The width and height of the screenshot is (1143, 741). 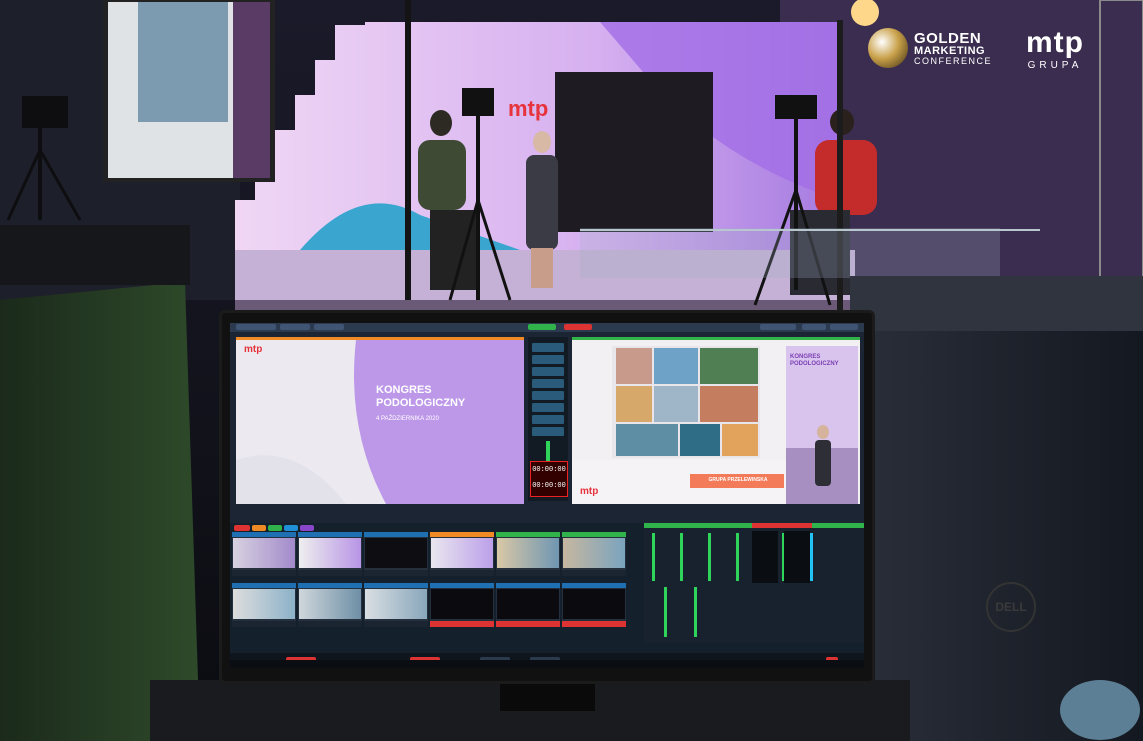 I want to click on golden-line-1: GOLDEN, so click(x=948, y=38).